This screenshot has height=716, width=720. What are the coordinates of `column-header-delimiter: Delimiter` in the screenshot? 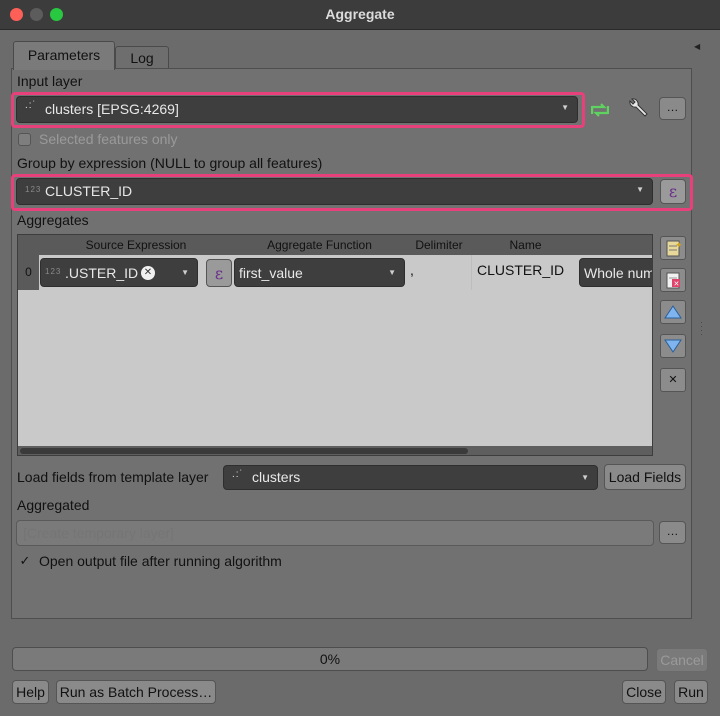 It's located at (439, 245).